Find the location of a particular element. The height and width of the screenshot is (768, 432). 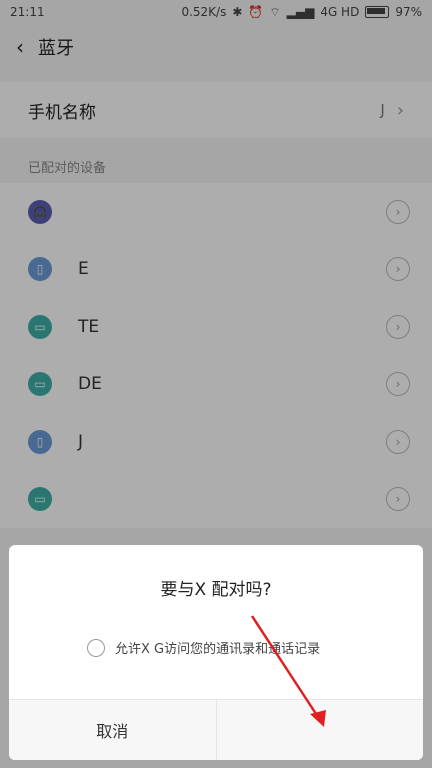

dialog-buttons: 取消 is located at coordinates (216, 729).